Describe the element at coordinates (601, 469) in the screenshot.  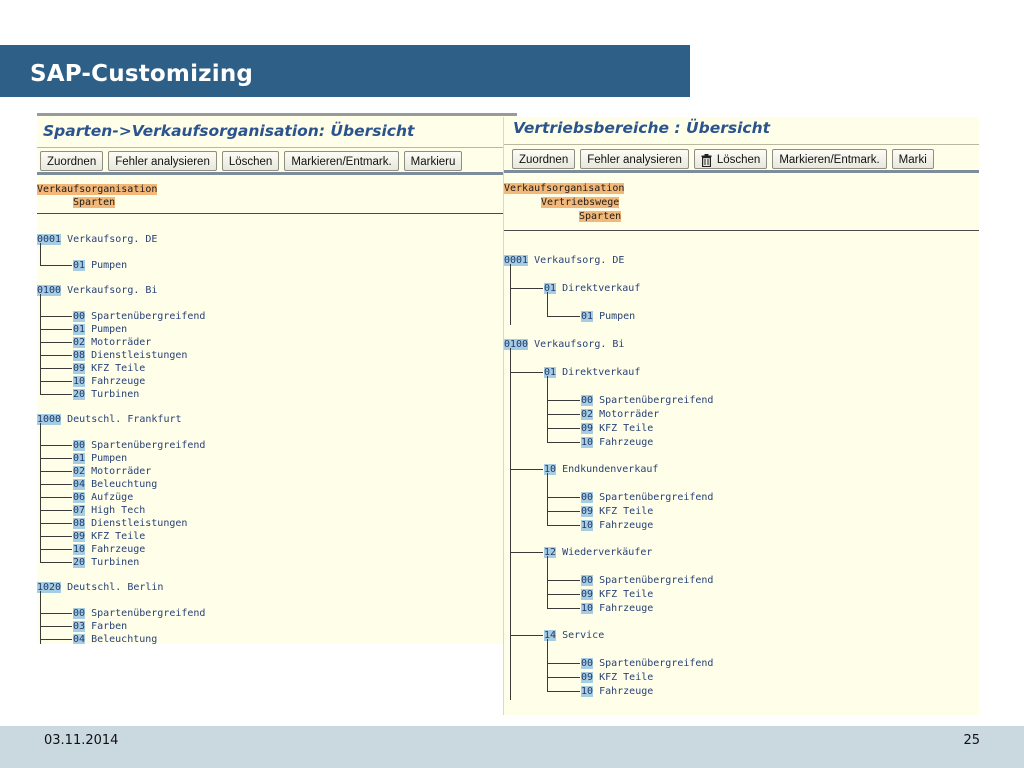
I see `tree-node: 10 Endkundenverkauf` at that location.